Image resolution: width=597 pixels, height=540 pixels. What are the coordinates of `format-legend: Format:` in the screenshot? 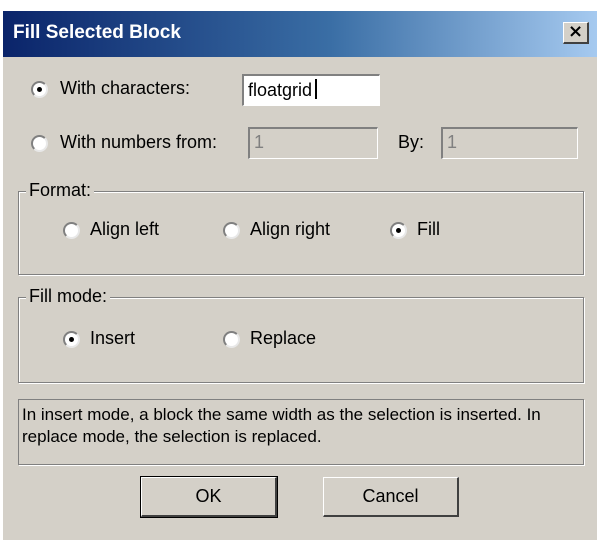 It's located at (60, 190).